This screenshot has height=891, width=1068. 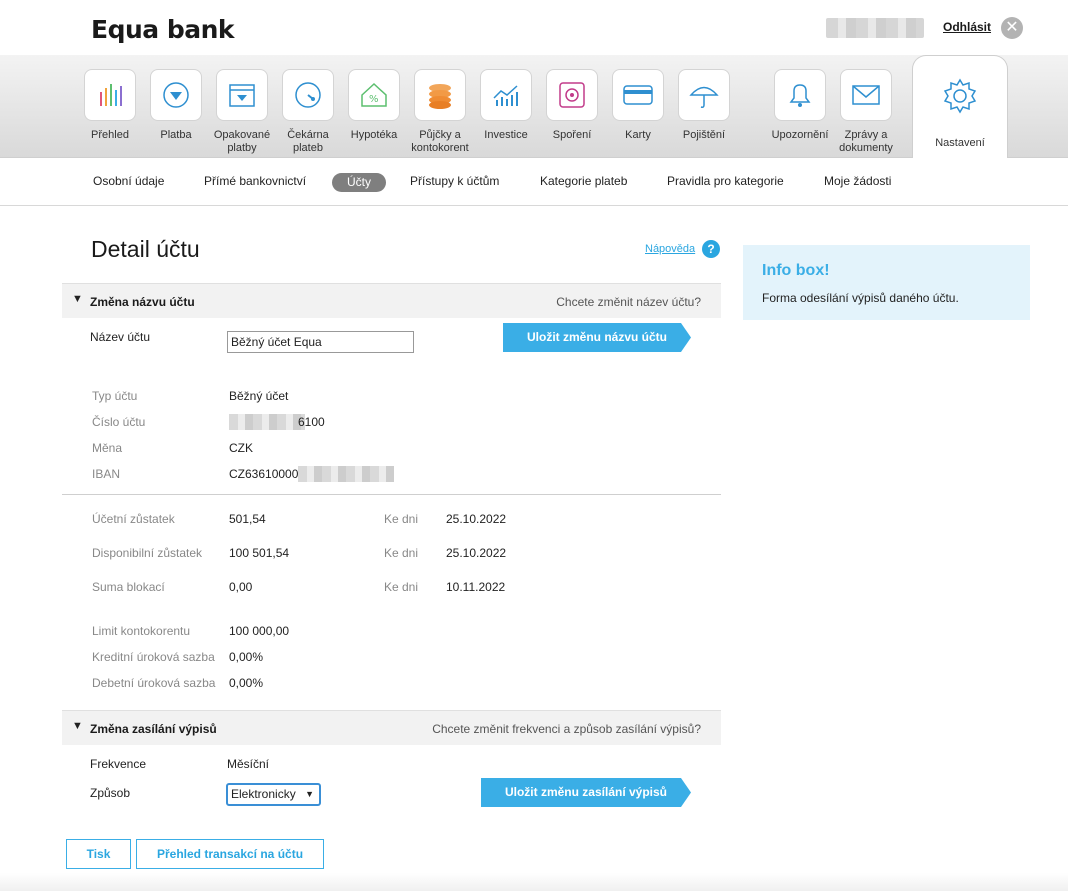 I want to click on account-number-value: 6100, so click(x=311, y=422).